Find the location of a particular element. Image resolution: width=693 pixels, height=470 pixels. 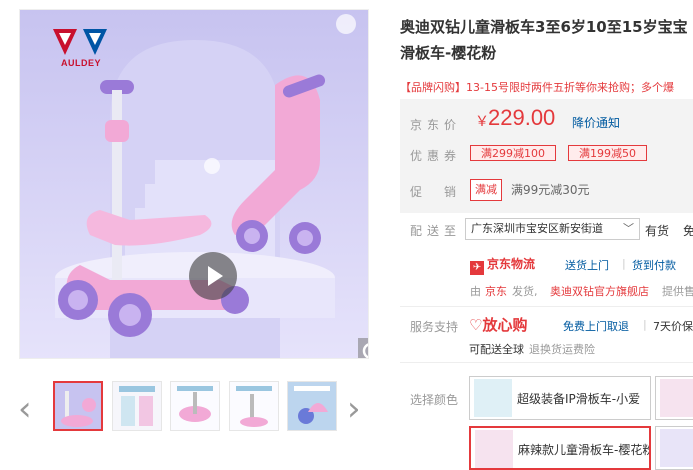

address-select: 广东深圳市宝安区新安街道 ﹀ is located at coordinates (552, 229).